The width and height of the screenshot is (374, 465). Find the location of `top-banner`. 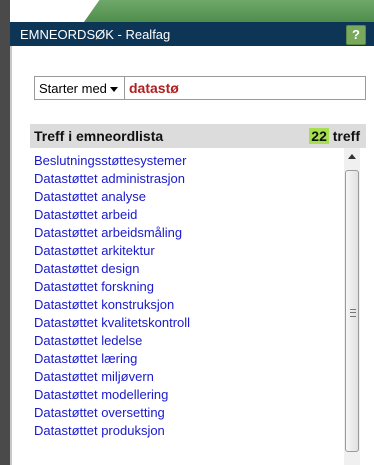

top-banner is located at coordinates (192, 11).